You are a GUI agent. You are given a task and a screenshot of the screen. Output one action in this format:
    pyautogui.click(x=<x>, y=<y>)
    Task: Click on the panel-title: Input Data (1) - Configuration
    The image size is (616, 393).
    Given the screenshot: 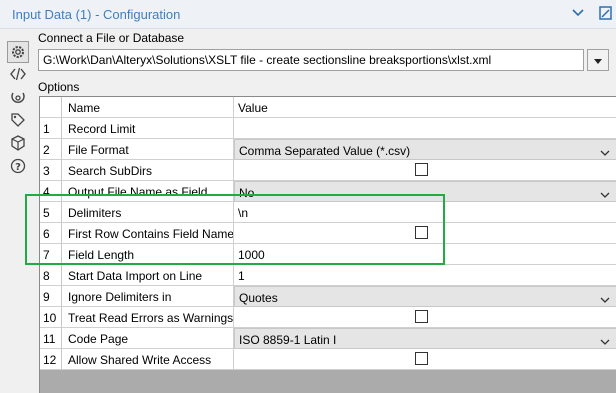 What is the action you would take?
    pyautogui.click(x=96, y=14)
    